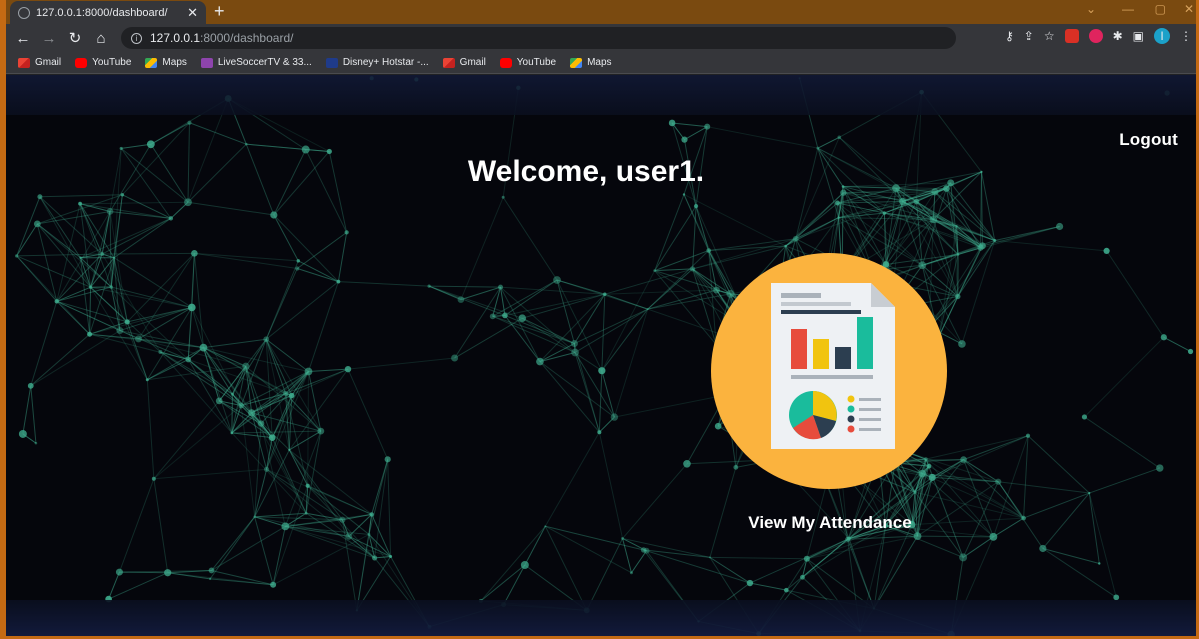  Describe the element at coordinates (1128, 9) in the screenshot. I see `minimize-icon: —` at that location.